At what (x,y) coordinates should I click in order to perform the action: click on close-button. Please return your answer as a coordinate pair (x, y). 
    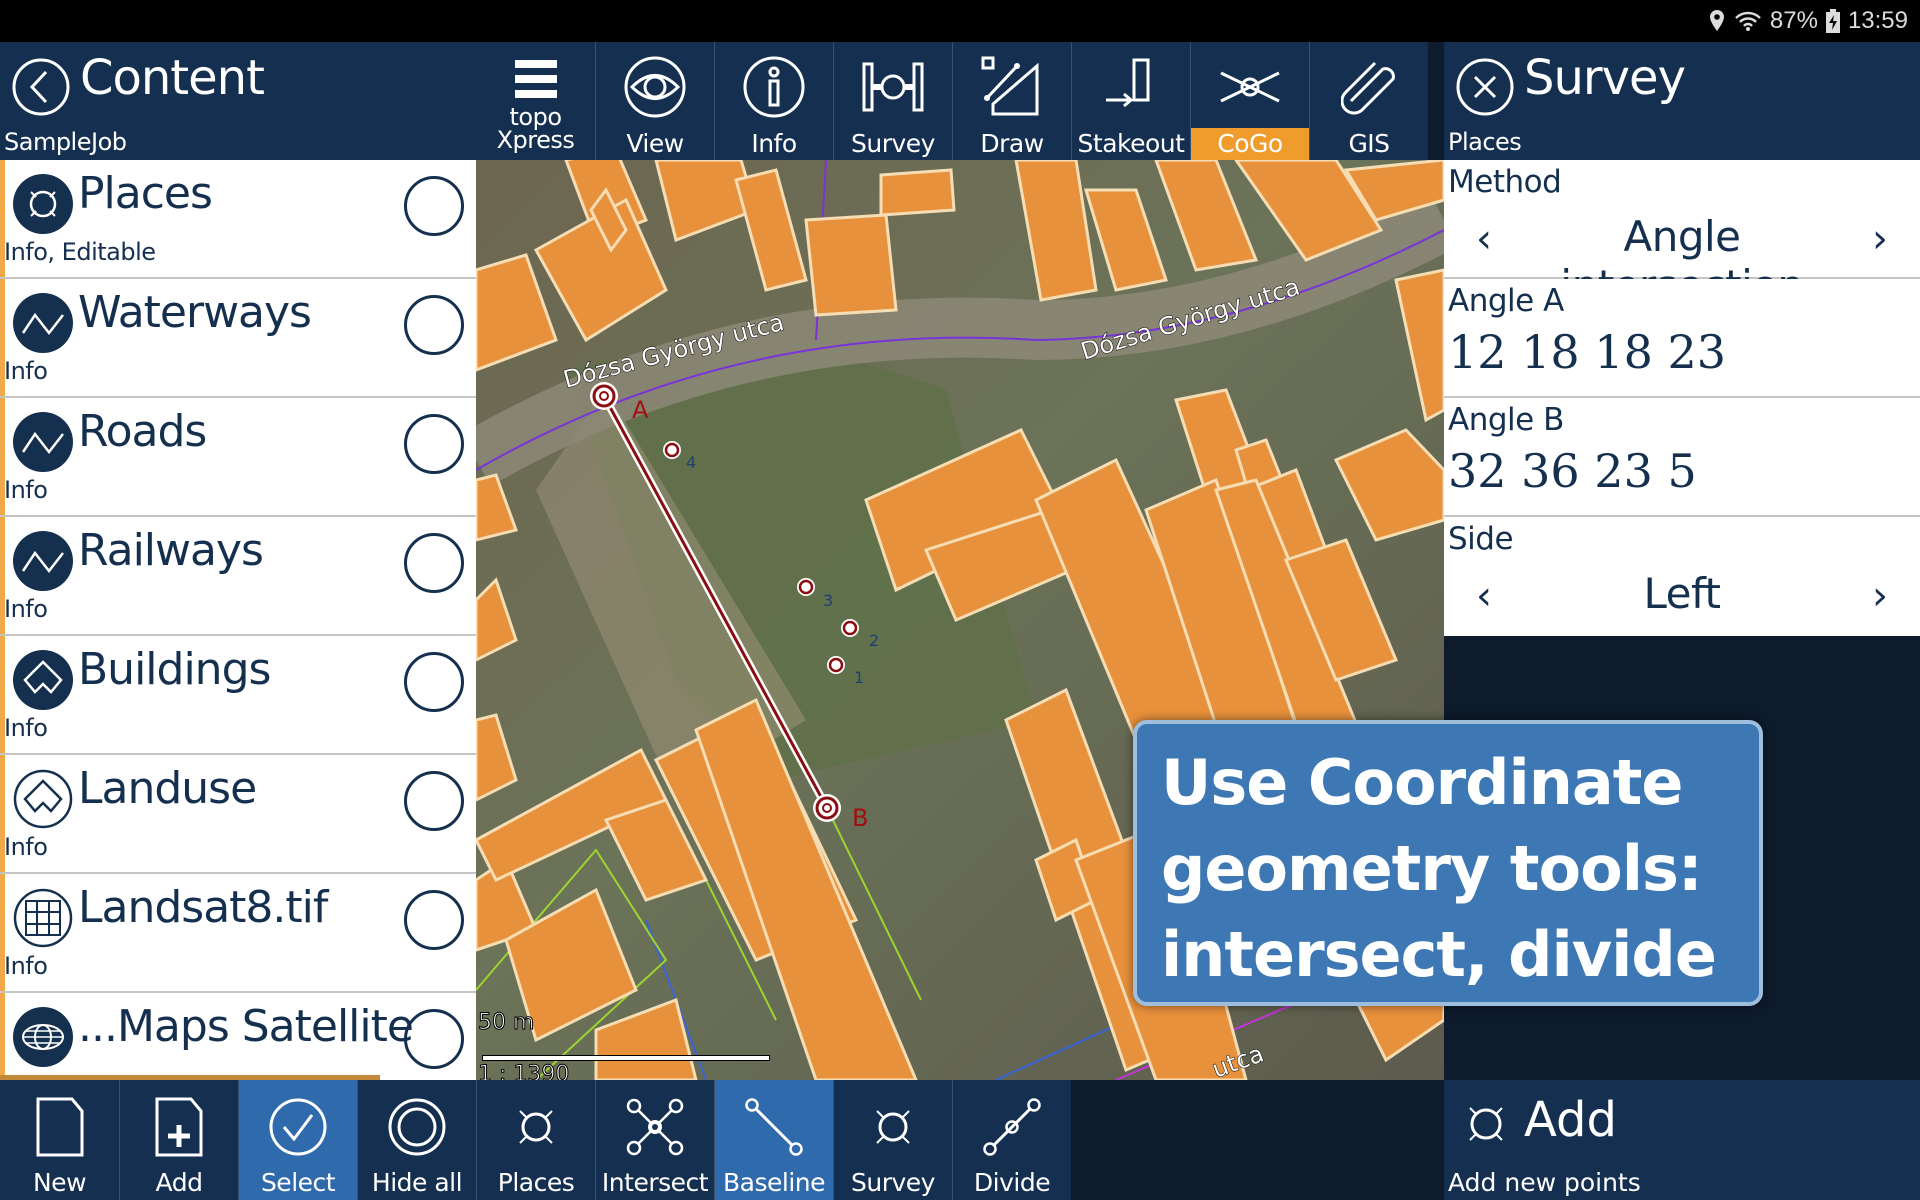
    Looking at the image, I should click on (1485, 87).